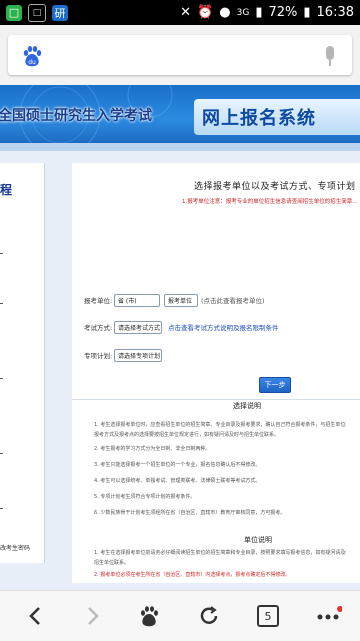  Describe the element at coordinates (60, 12) in the screenshot. I see `app-badge: 研` at that location.